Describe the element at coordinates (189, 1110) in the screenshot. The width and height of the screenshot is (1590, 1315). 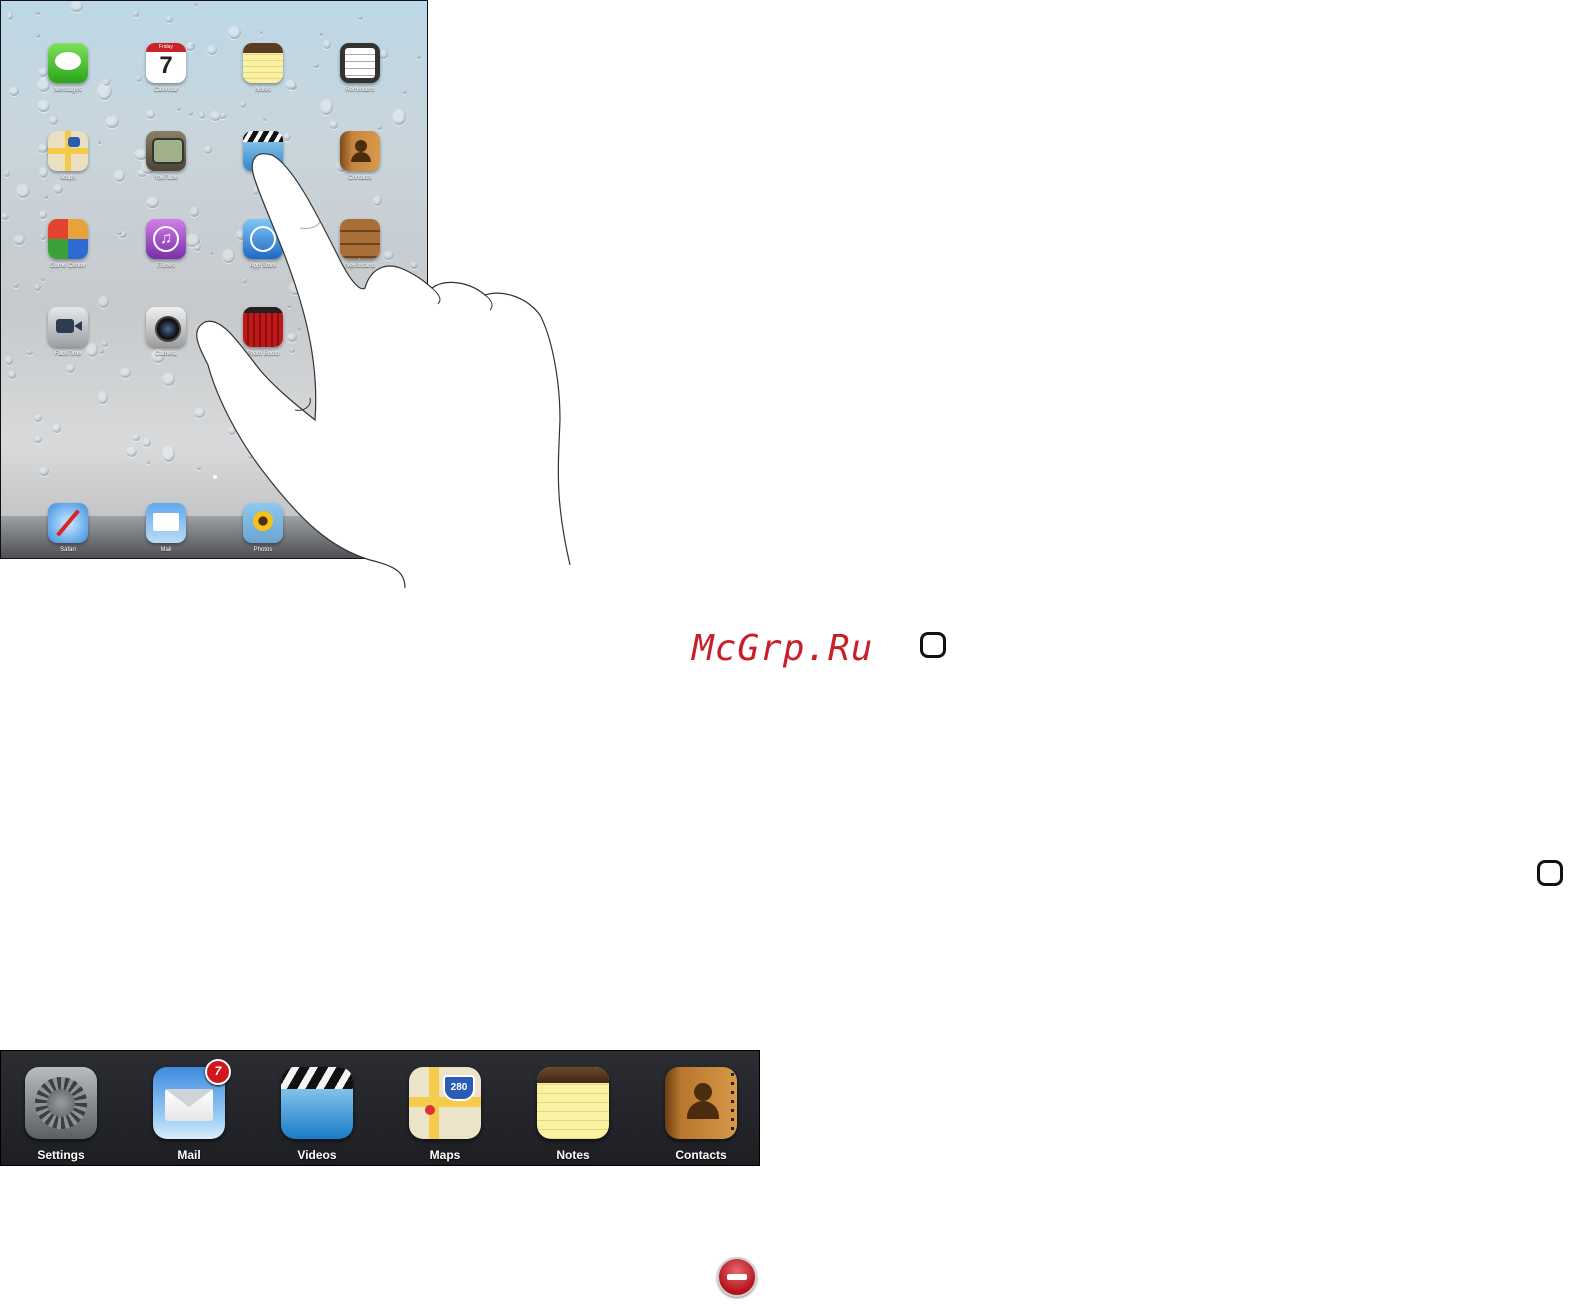
I see `multitask-app-mail: 7 Mail` at that location.